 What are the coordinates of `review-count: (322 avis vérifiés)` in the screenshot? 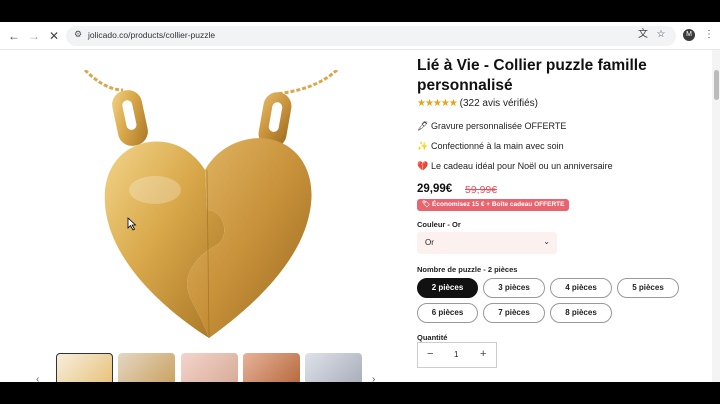 It's located at (499, 103).